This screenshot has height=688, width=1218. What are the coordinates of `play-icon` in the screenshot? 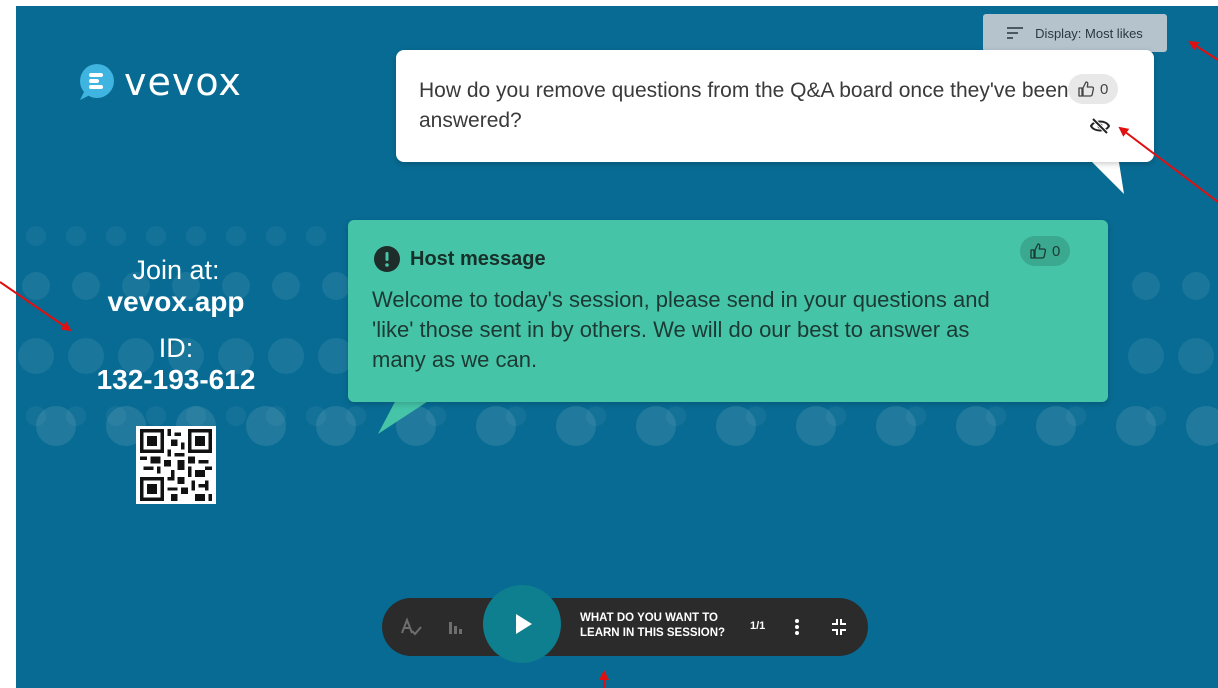 It's located at (524, 624).